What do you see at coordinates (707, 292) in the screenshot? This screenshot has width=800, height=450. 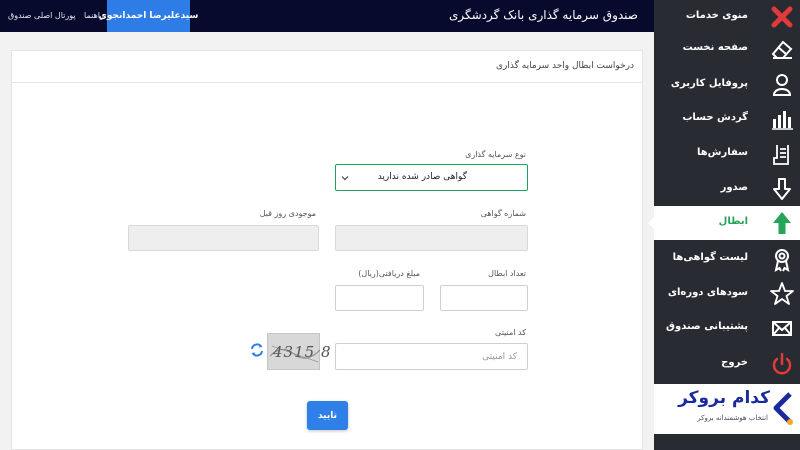 I see `sidebar-item-label: سودهای دوره‌ای` at bounding box center [707, 292].